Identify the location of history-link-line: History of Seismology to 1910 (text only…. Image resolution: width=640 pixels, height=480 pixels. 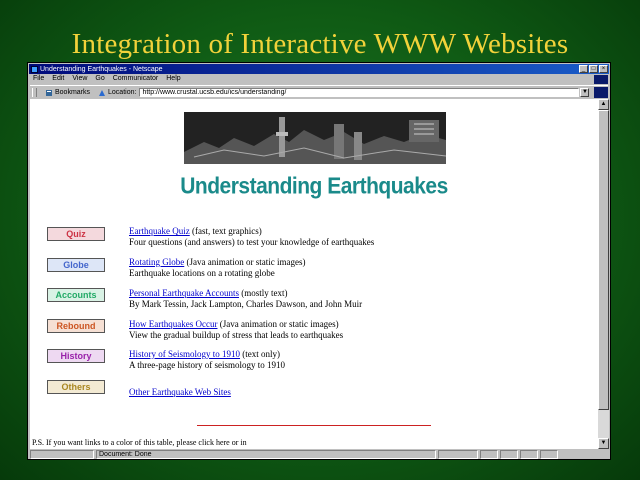
(204, 354).